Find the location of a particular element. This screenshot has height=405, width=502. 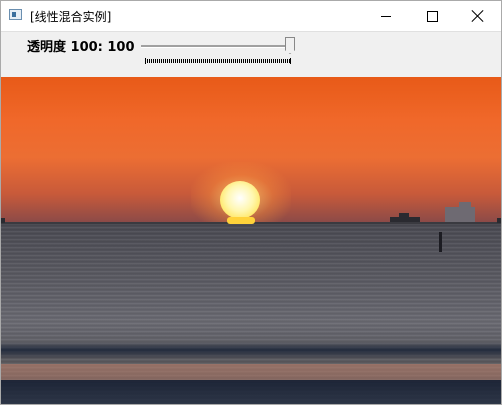

maximize-button is located at coordinates (432, 16).